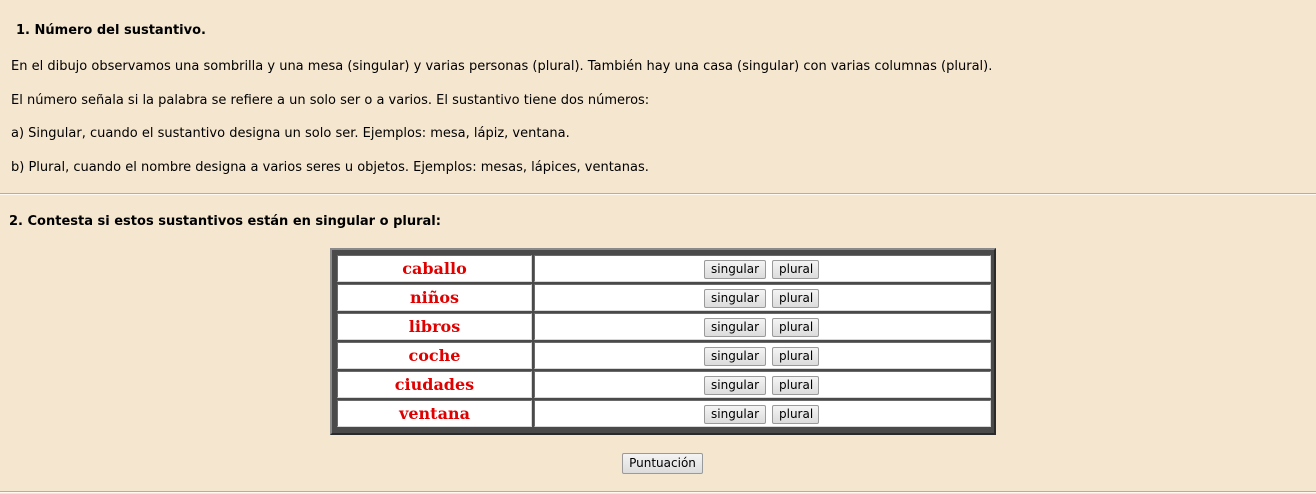 This screenshot has height=494, width=1316. I want to click on table-row: ventana singular plural, so click(664, 413).